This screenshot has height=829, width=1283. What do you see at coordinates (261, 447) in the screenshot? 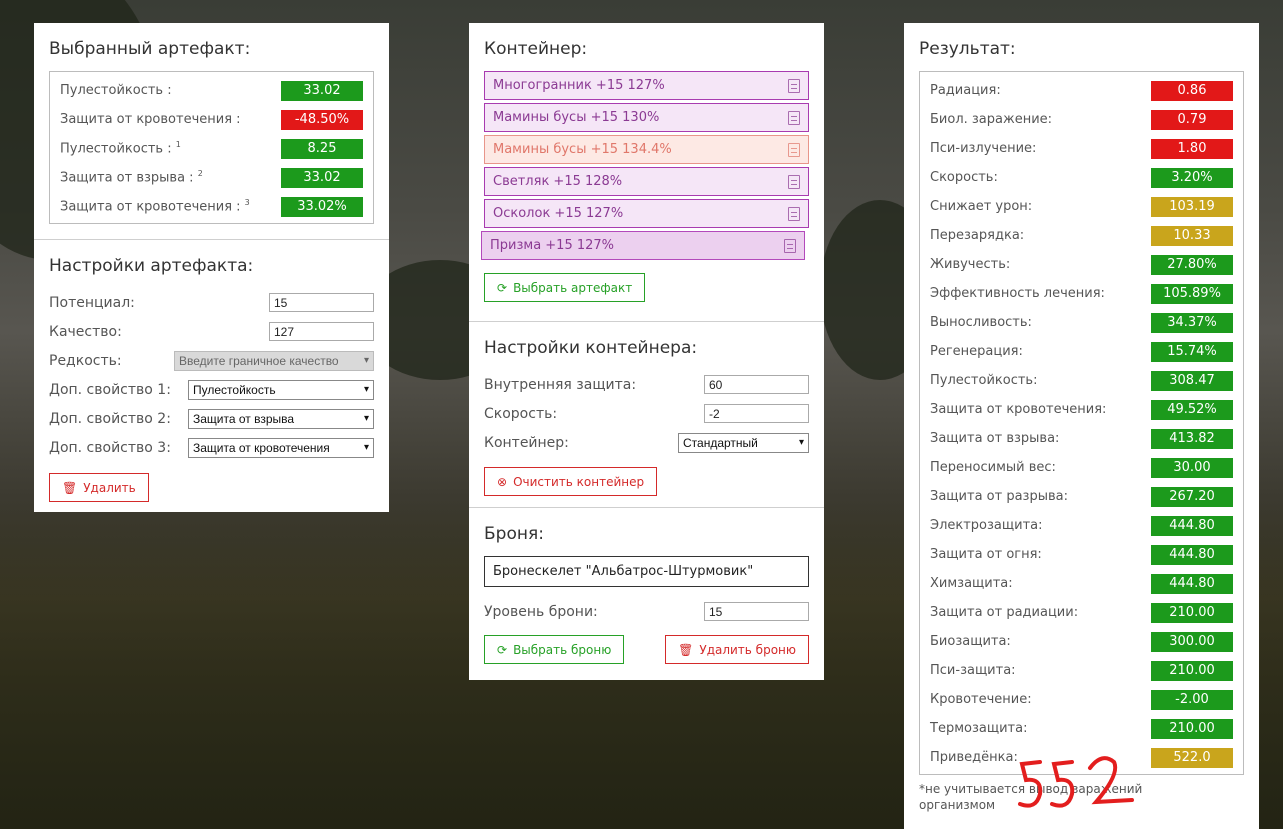
I see `prop3-select-value: Защита от кровотечения` at bounding box center [261, 447].